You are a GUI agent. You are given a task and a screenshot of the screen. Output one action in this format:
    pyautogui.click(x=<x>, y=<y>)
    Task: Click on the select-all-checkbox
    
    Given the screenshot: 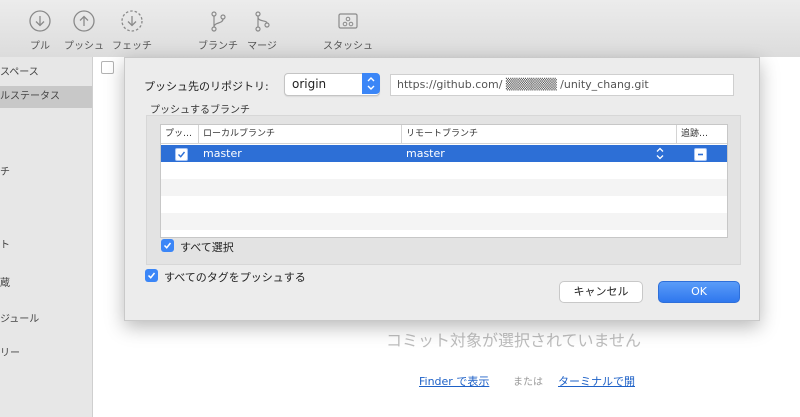 What is the action you would take?
    pyautogui.click(x=167, y=245)
    